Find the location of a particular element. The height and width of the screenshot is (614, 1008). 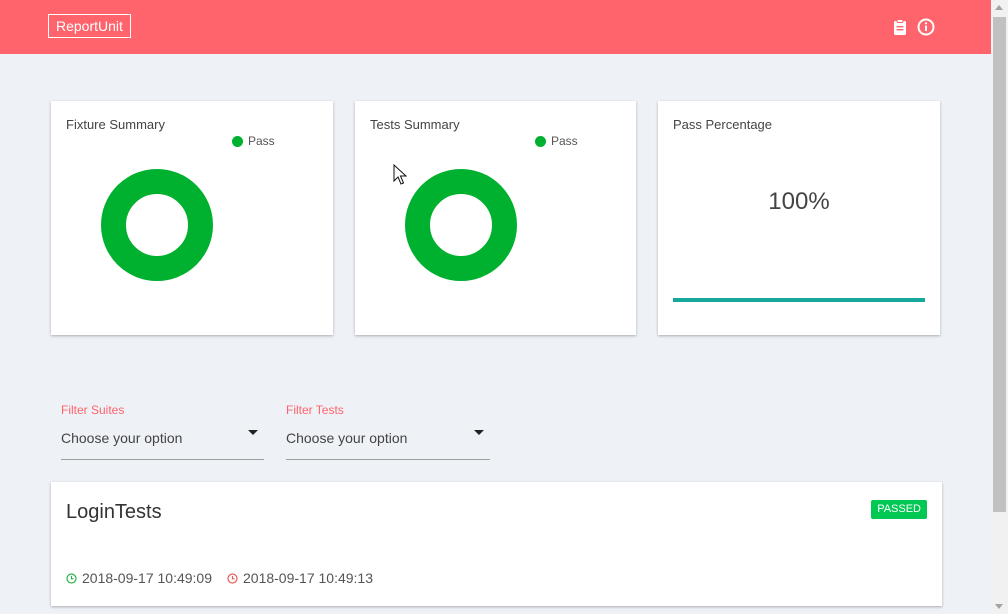

status-badge: PASSED is located at coordinates (899, 509).